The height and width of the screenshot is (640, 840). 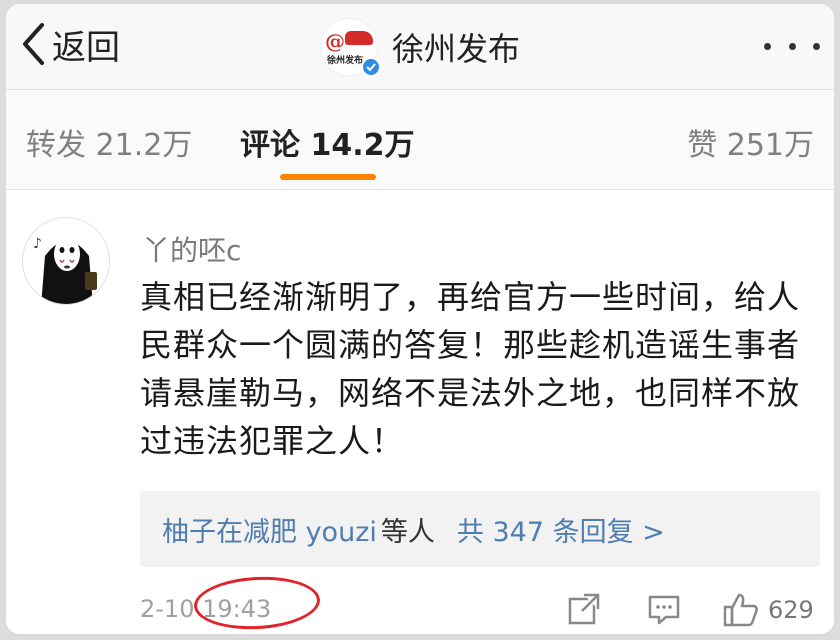 What do you see at coordinates (328, 177) in the screenshot?
I see `active-tab-indicator` at bounding box center [328, 177].